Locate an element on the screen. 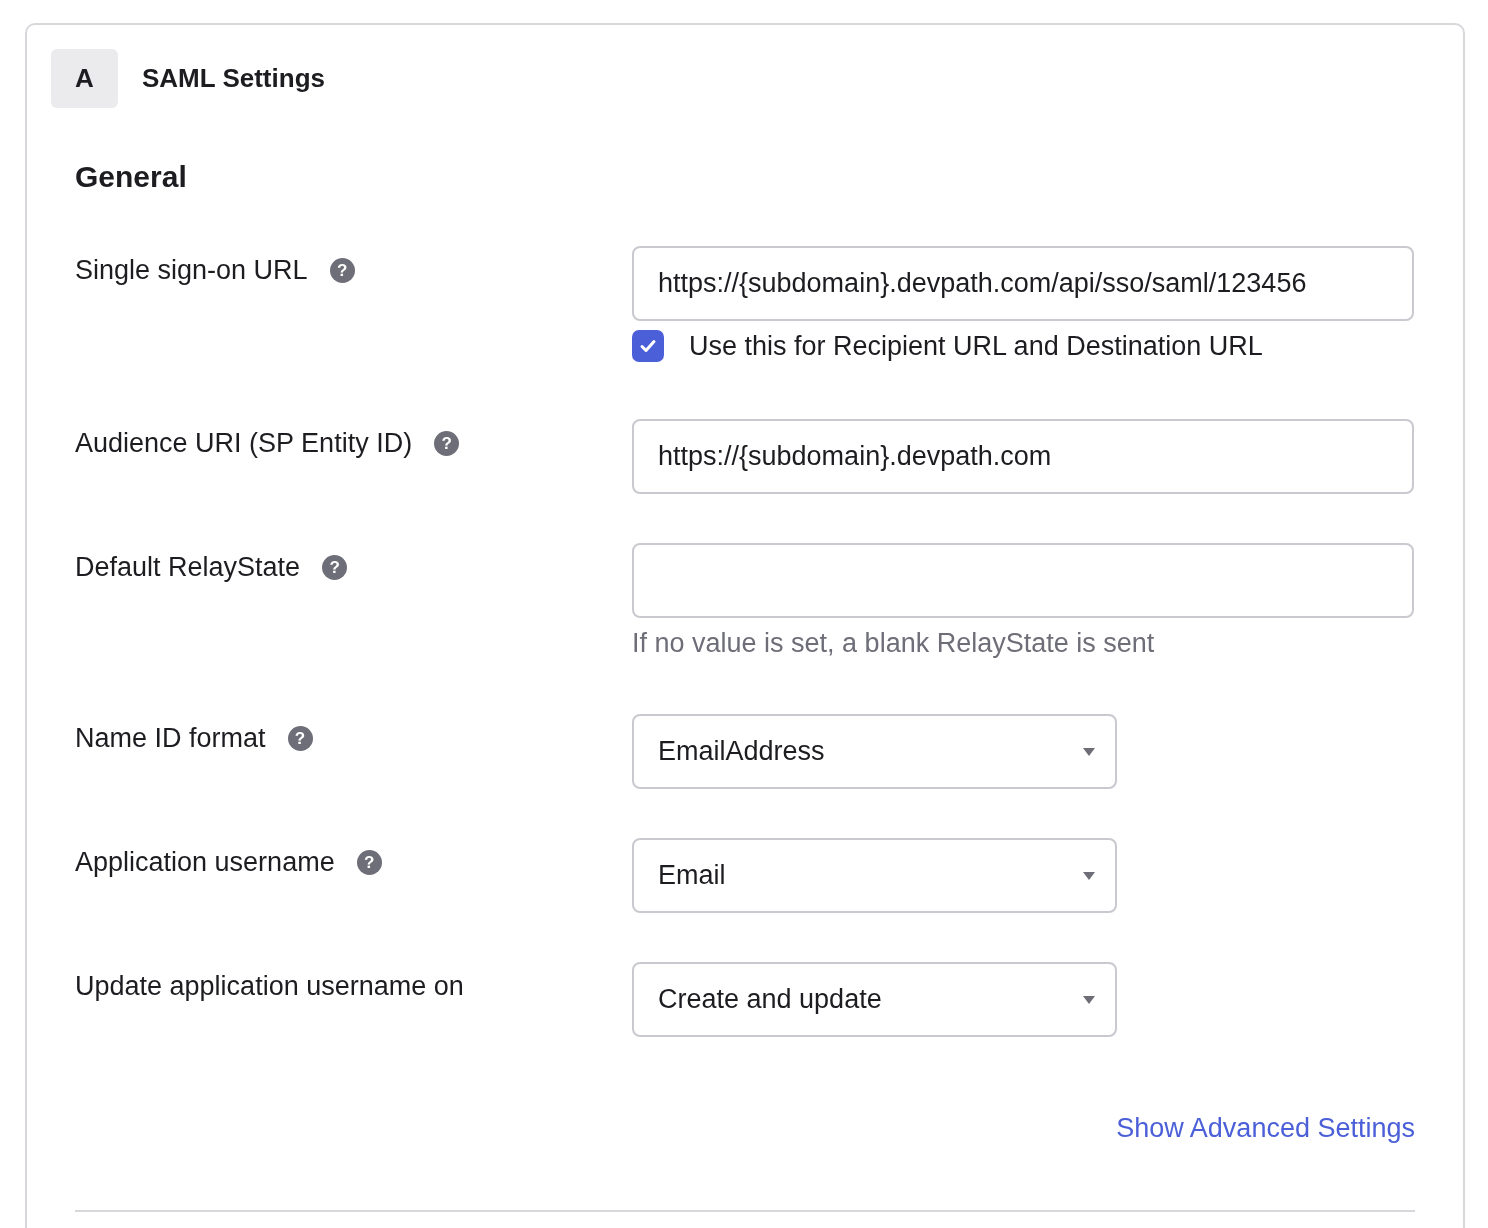 The image size is (1488, 1228). card-title: SAML Settings is located at coordinates (233, 78).